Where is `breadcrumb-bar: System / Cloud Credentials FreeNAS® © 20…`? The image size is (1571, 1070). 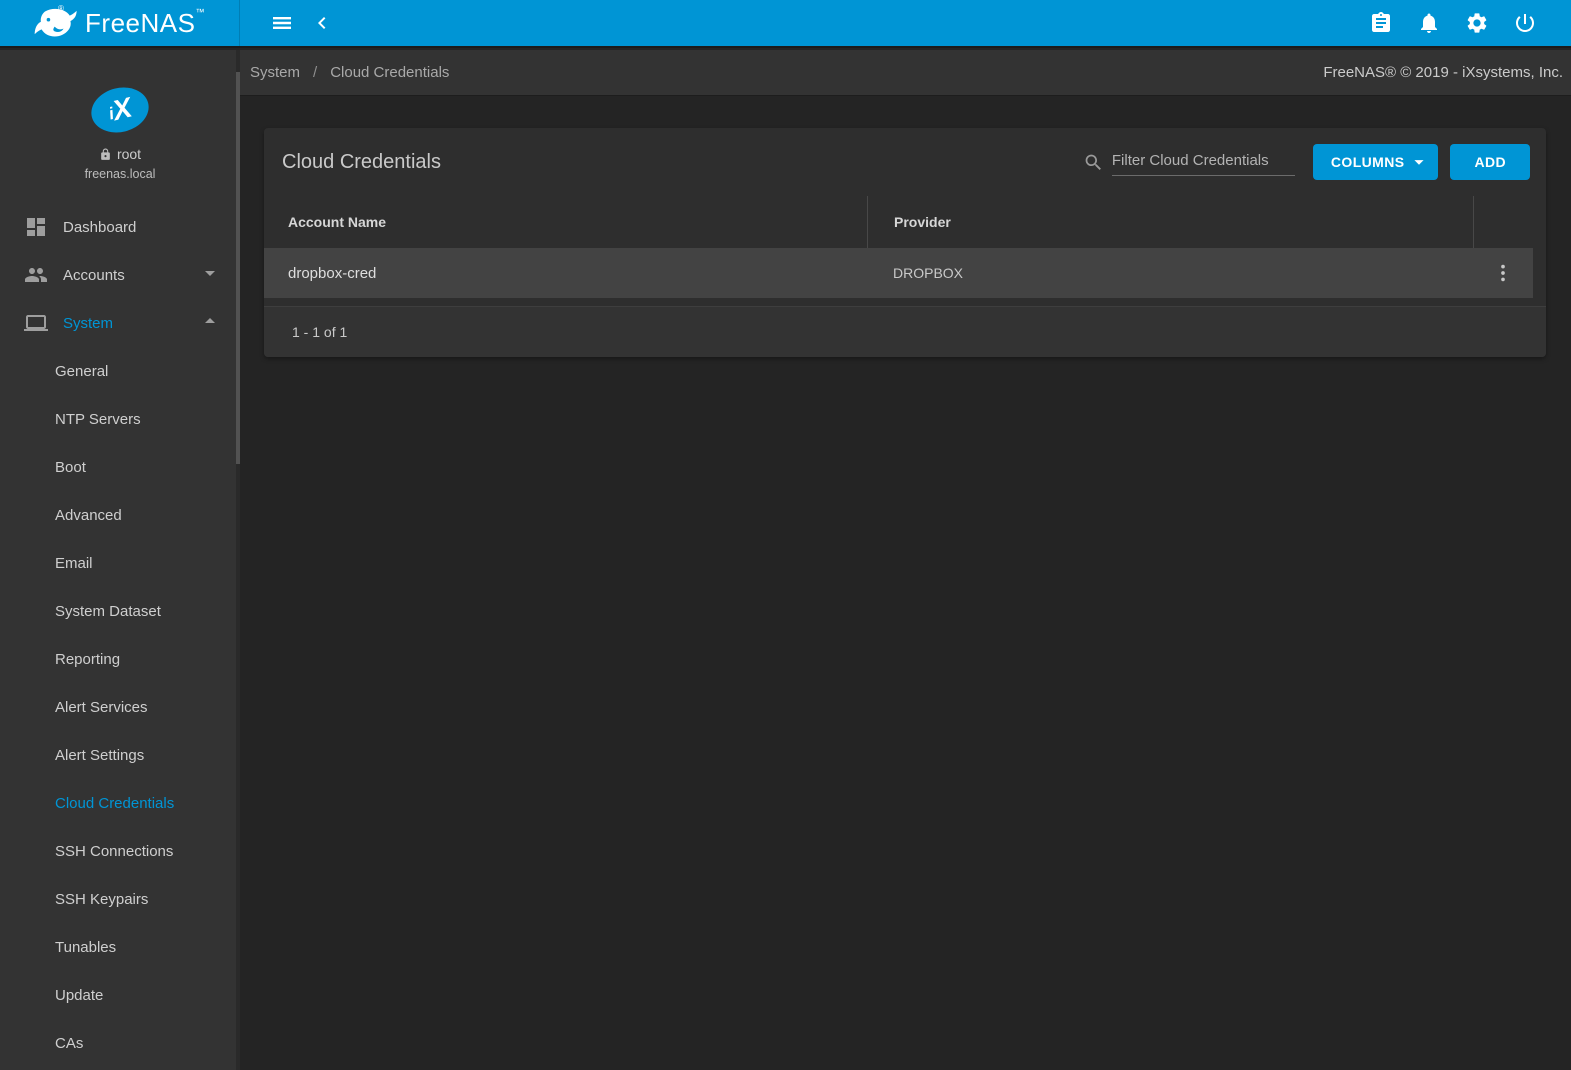 breadcrumb-bar: System / Cloud Credentials FreeNAS® © 20… is located at coordinates (905, 73).